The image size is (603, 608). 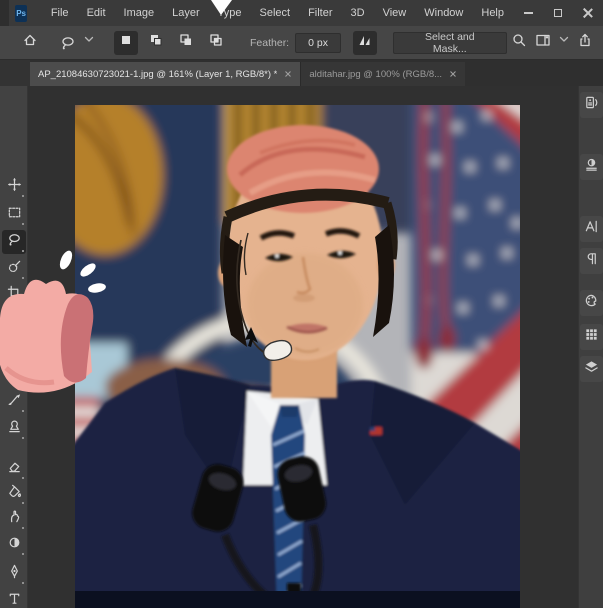 What do you see at coordinates (14, 242) in the screenshot?
I see `lasso-tool` at bounding box center [14, 242].